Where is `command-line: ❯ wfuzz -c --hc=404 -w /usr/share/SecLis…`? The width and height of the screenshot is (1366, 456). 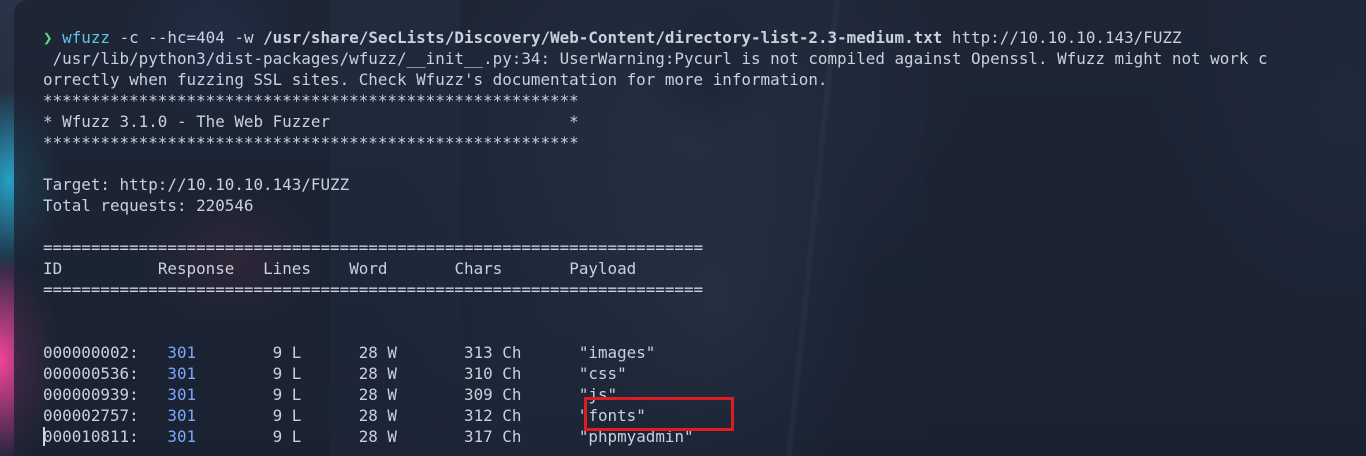
command-line: ❯ wfuzz -c --hc=404 -w /usr/share/SecLis… is located at coordinates (655, 37).